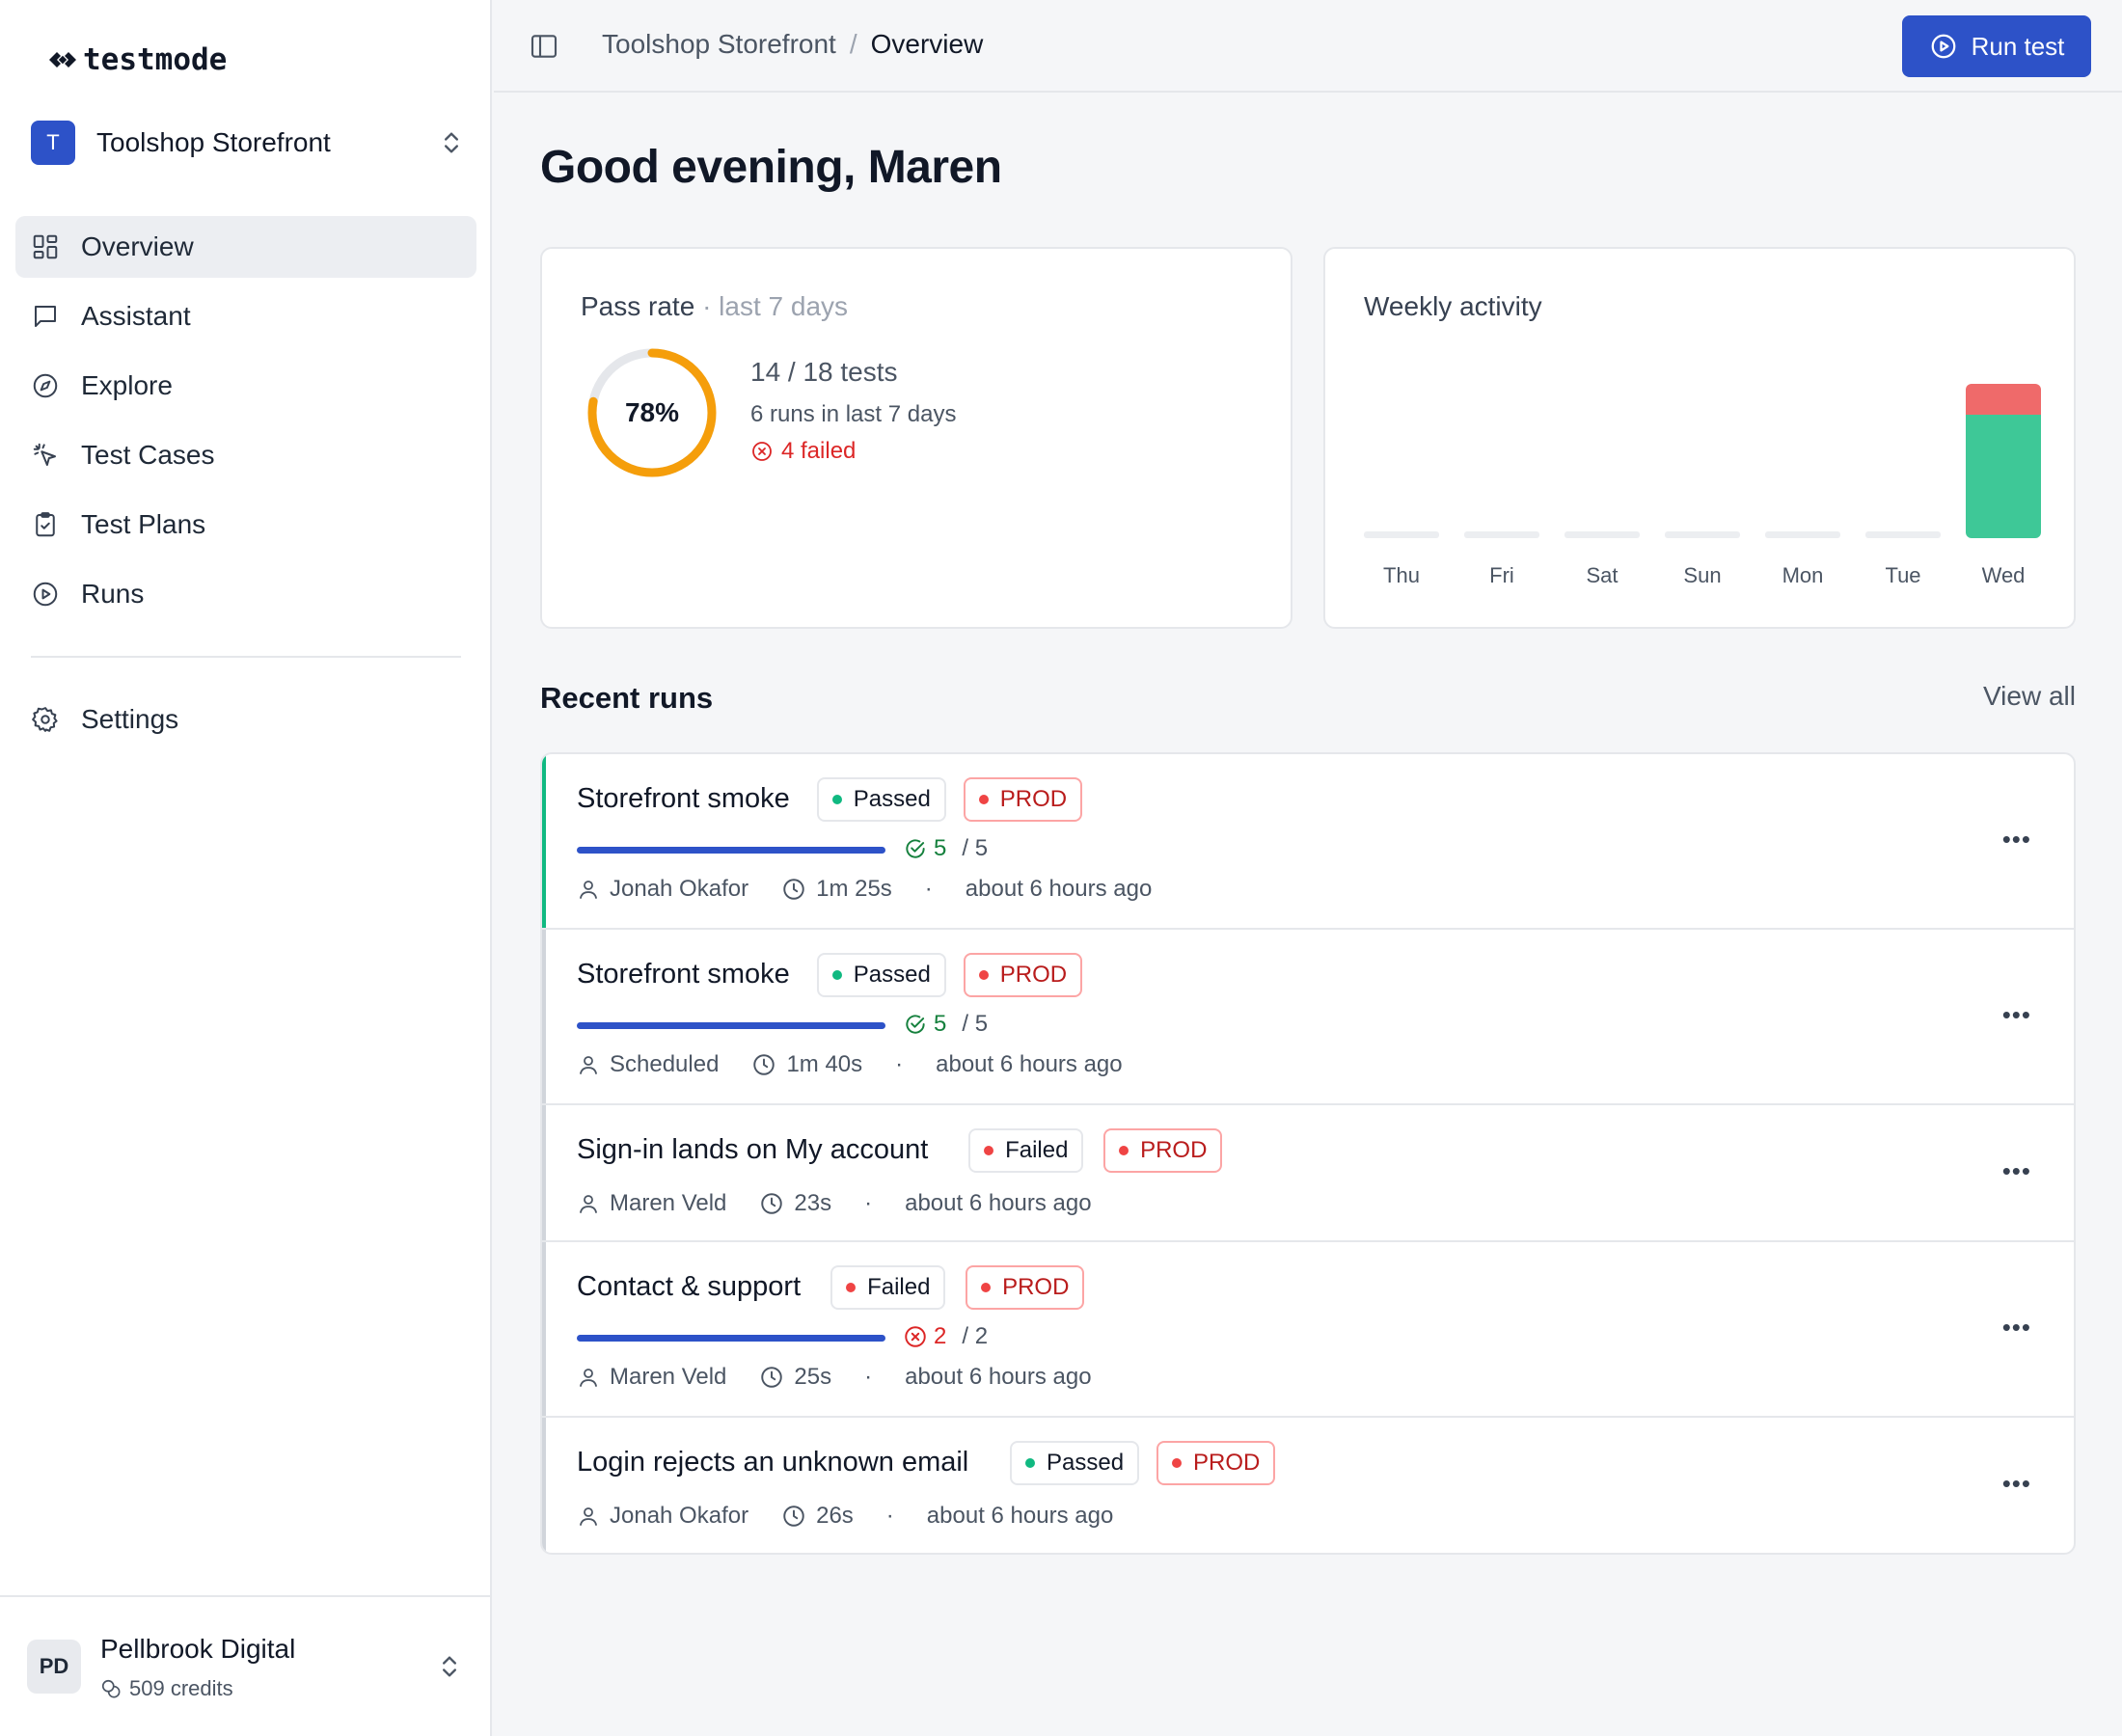 Image resolution: width=2122 pixels, height=1736 pixels. What do you see at coordinates (719, 44) in the screenshot?
I see `breadcrumb-parent: Toolshop Storefront` at bounding box center [719, 44].